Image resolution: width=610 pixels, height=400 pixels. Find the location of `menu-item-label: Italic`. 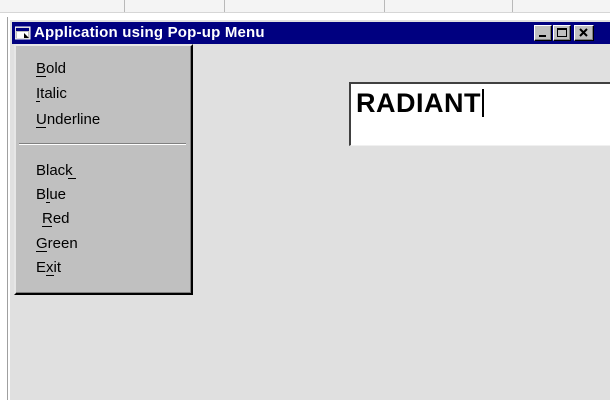

menu-item-label: Italic is located at coordinates (51, 93).